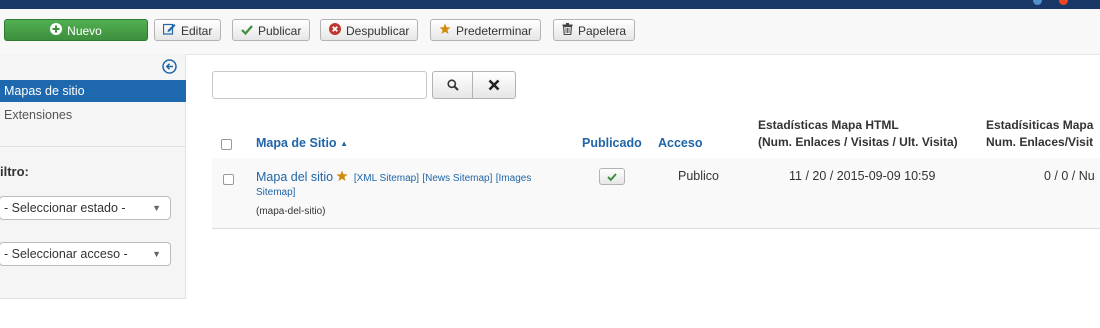 This screenshot has width=1100, height=328. Describe the element at coordinates (296, 143) in the screenshot. I see `column-header-name-label: Mapa de Sitio` at that location.